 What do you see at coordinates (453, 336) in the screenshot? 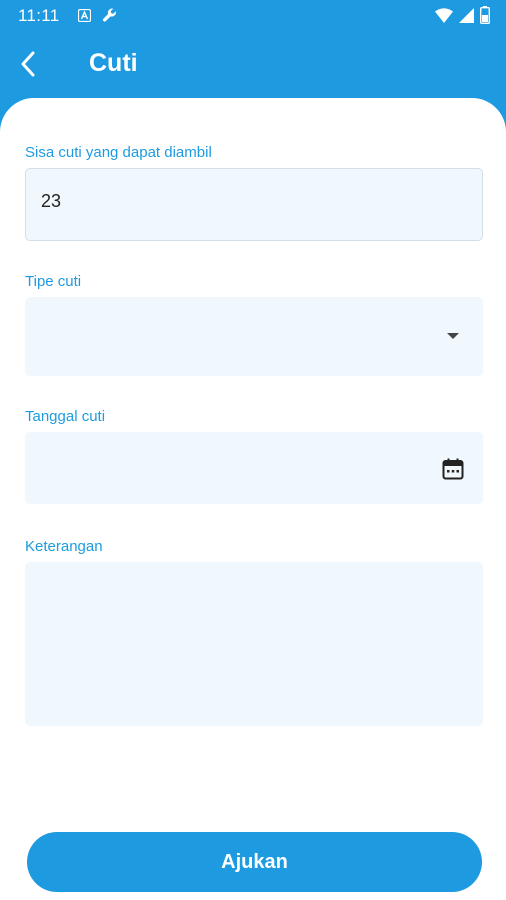
I see `dropdown-arrow-icon` at bounding box center [453, 336].